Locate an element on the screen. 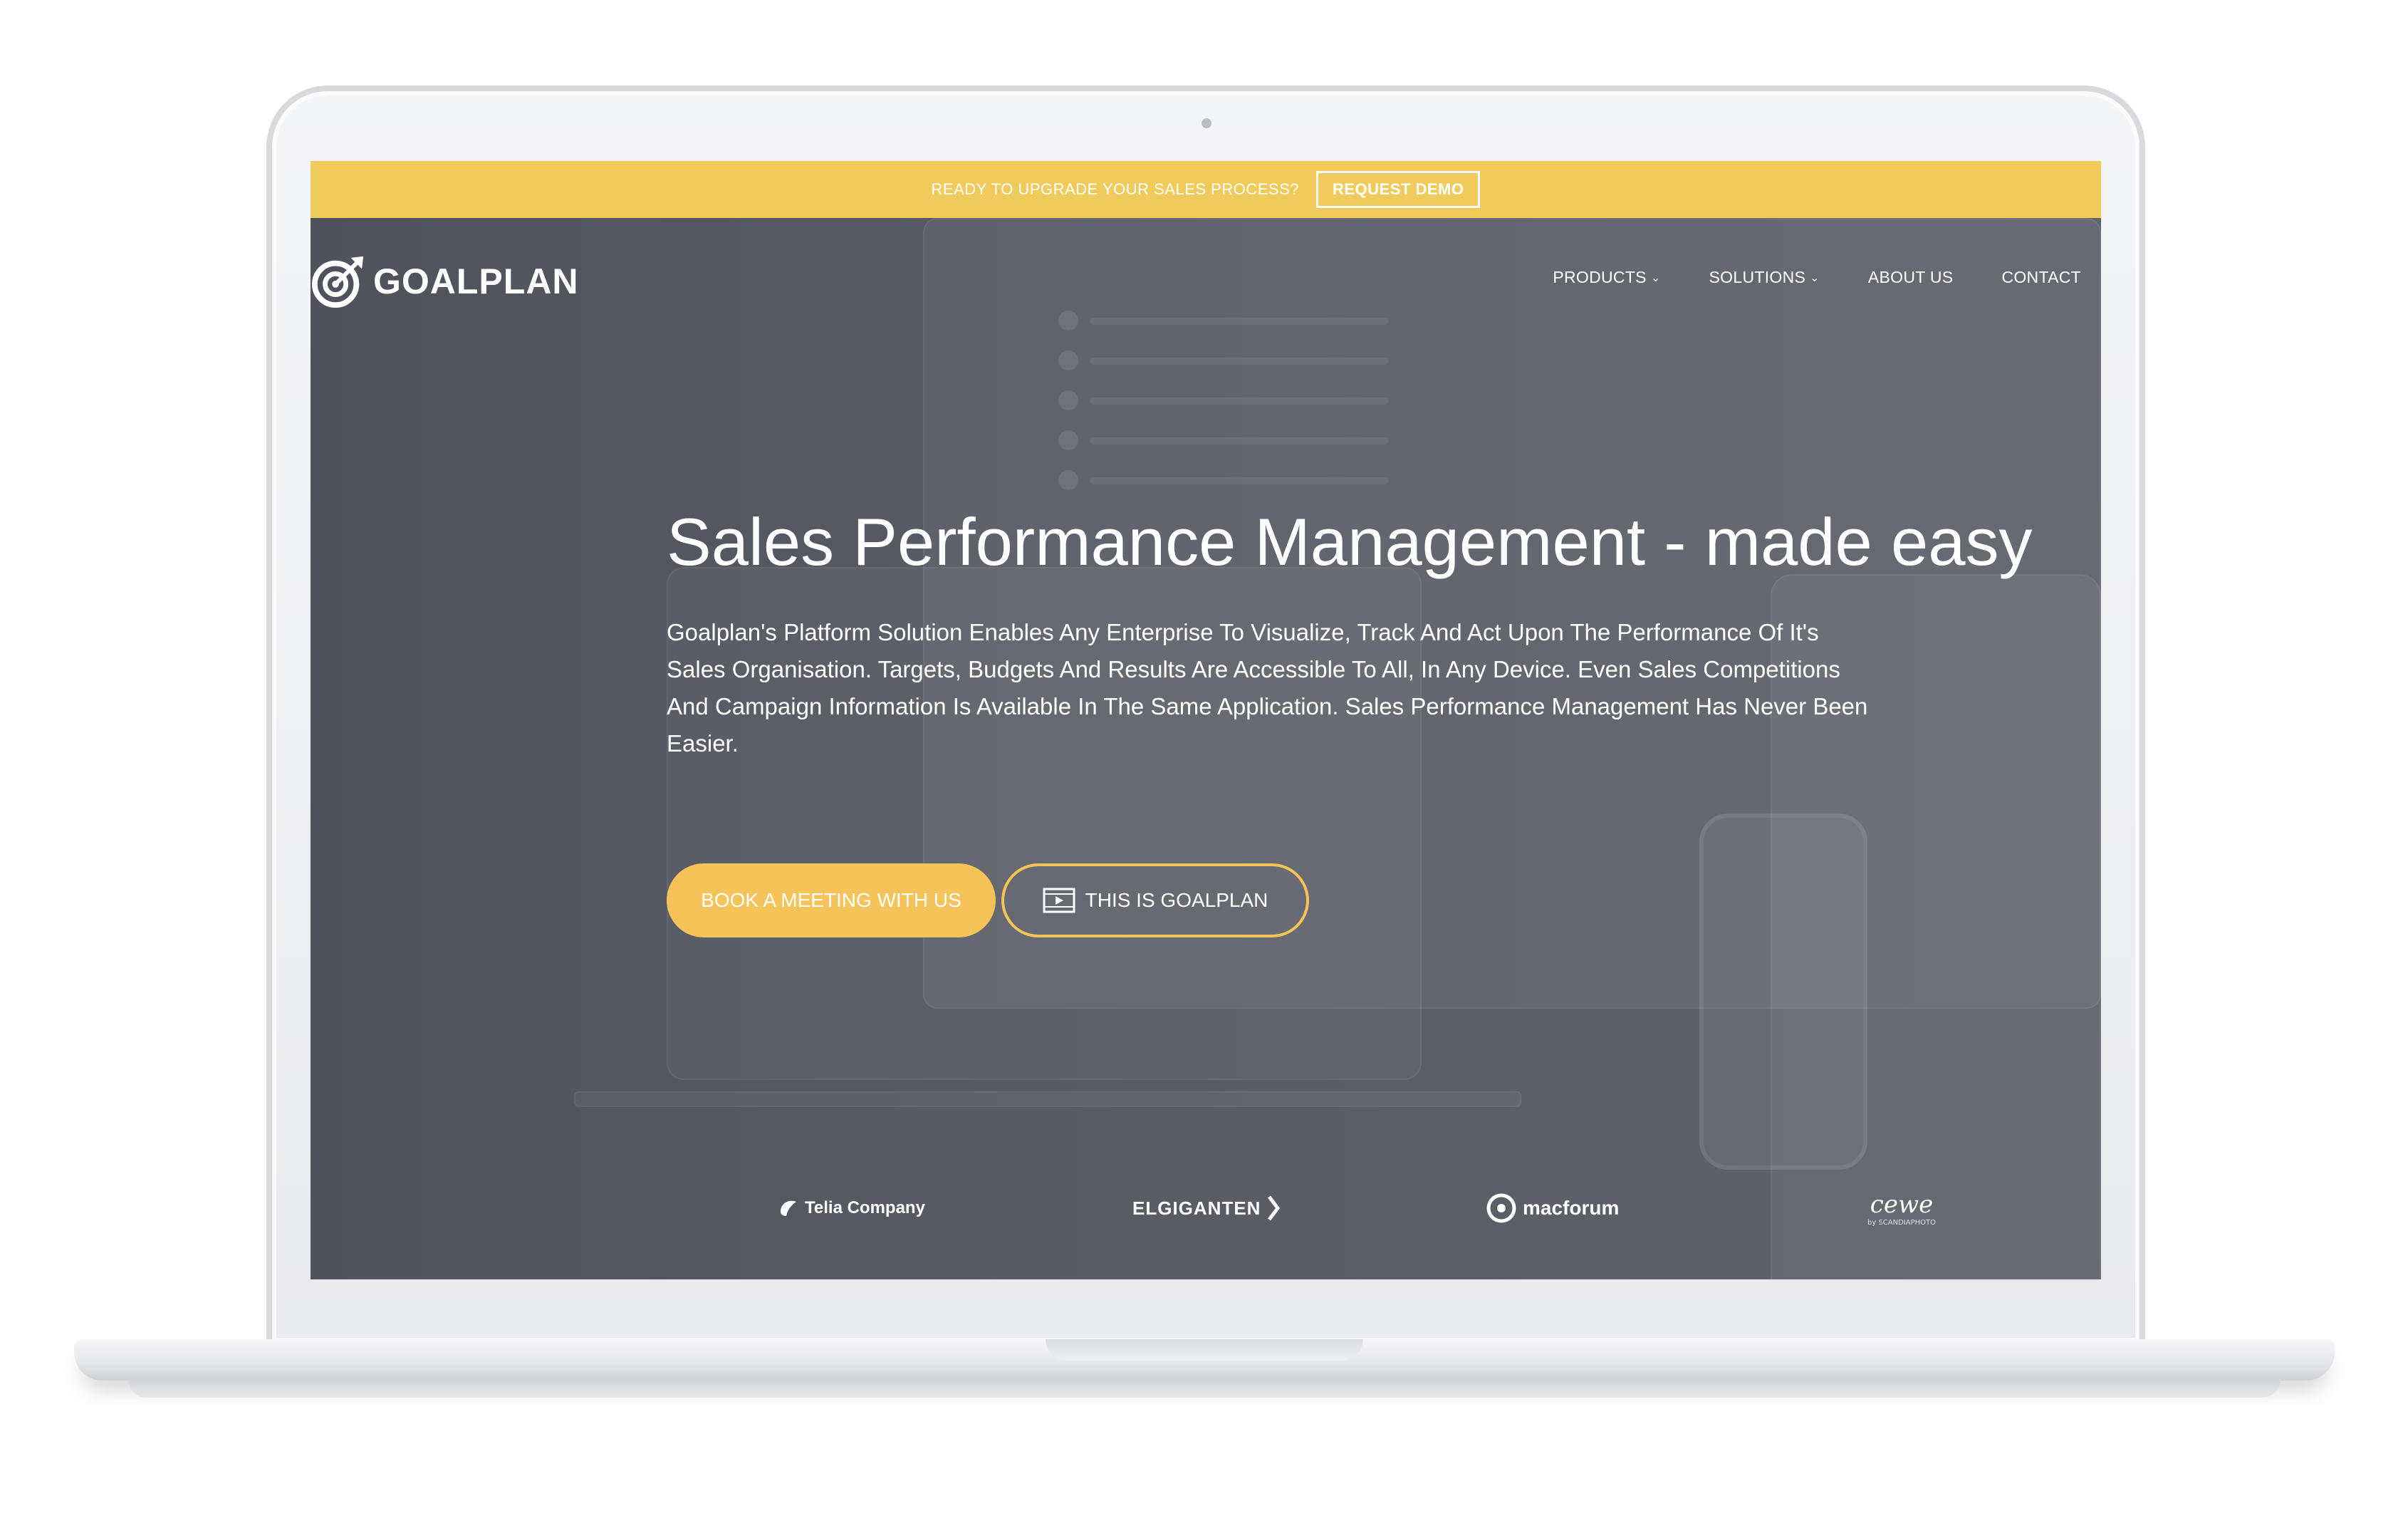 This screenshot has height=1533, width=2408. chevron-right-icon is located at coordinates (1274, 1208).